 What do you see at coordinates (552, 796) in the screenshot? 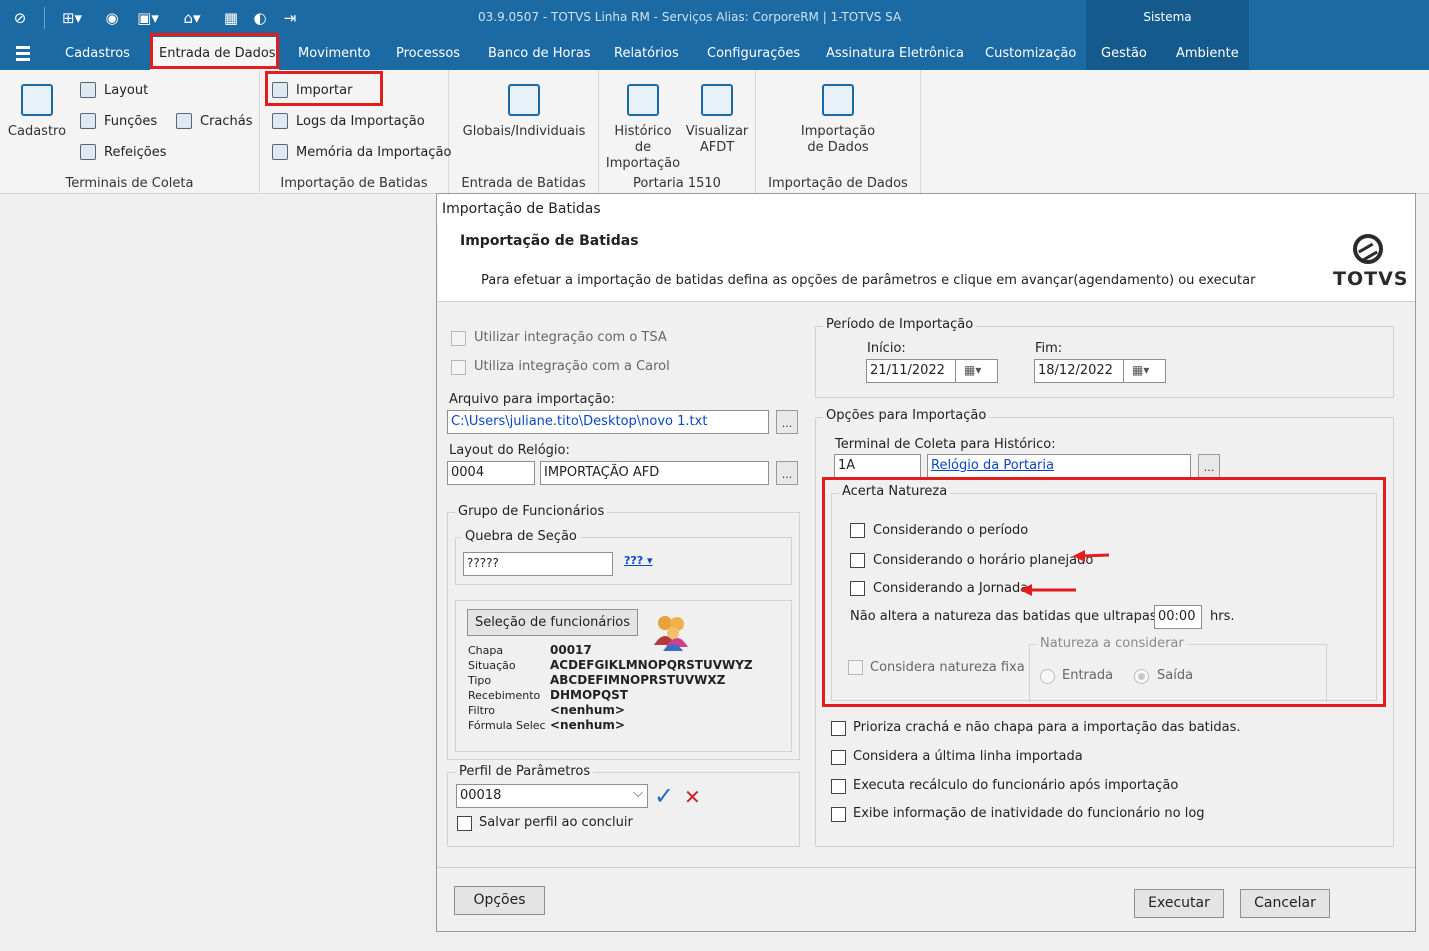
I see `perfil-select: 00018 ⌵` at bounding box center [552, 796].